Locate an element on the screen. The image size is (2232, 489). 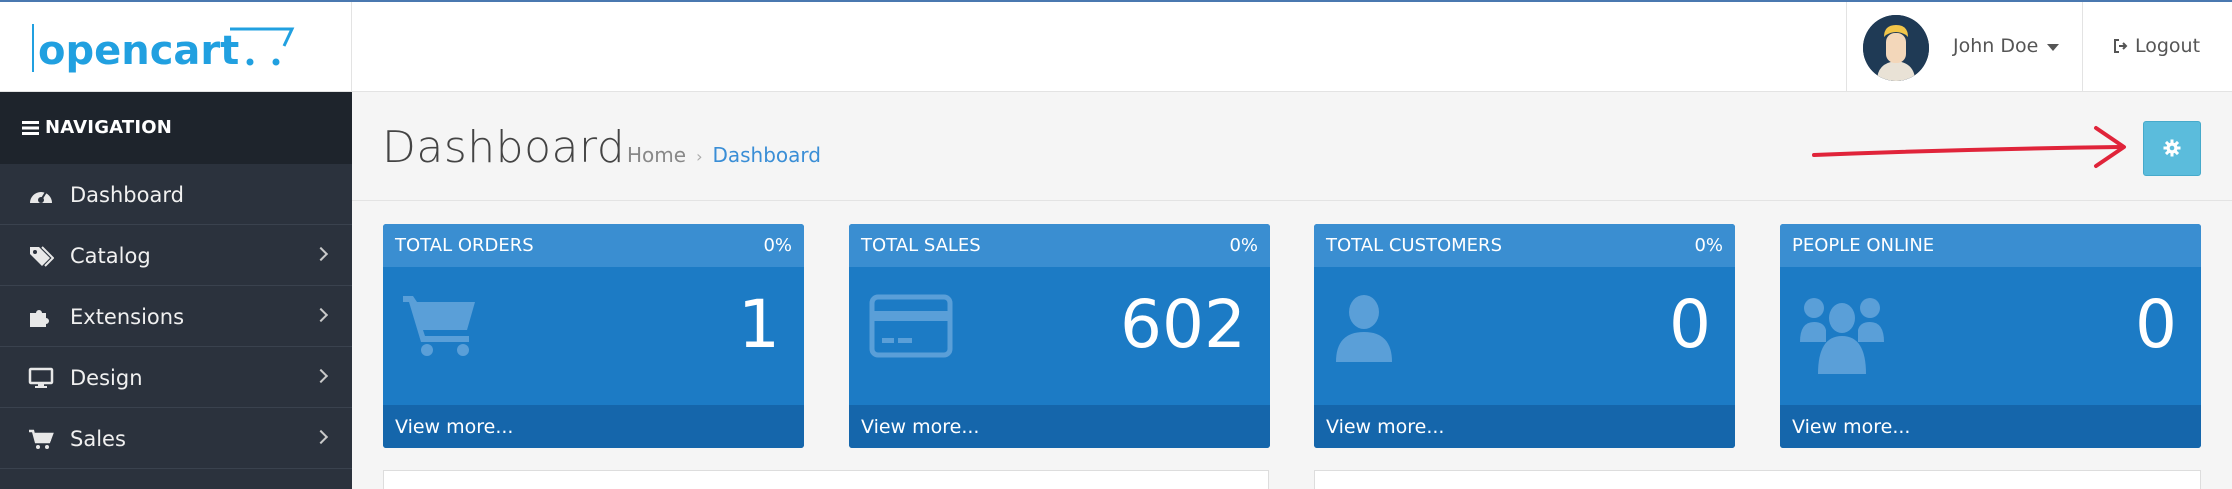
nav-header-label: NAVIGATION is located at coordinates (109, 127).